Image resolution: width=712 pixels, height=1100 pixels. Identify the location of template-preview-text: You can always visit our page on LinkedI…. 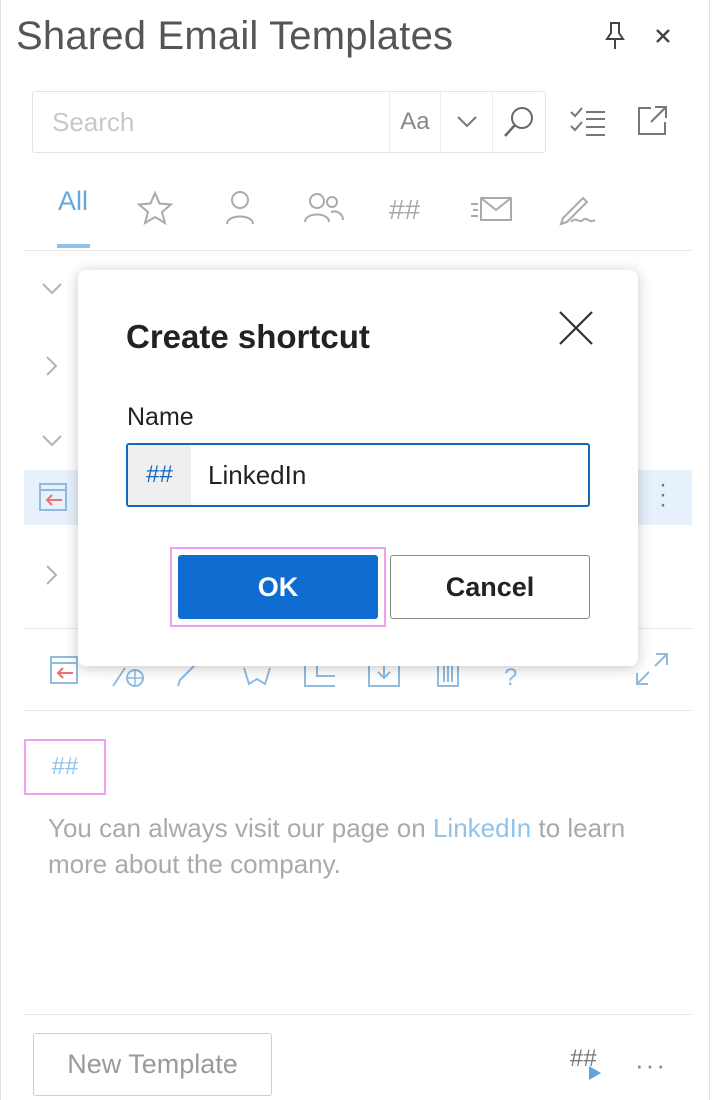
(348, 846).